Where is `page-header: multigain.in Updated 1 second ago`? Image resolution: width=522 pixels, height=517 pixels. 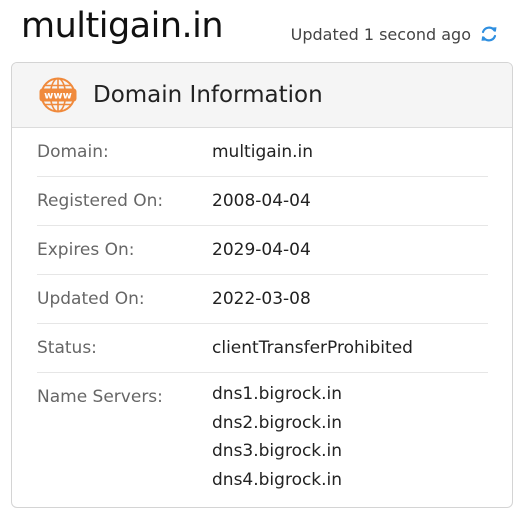
page-header: multigain.in Updated 1 second ago is located at coordinates (261, 31).